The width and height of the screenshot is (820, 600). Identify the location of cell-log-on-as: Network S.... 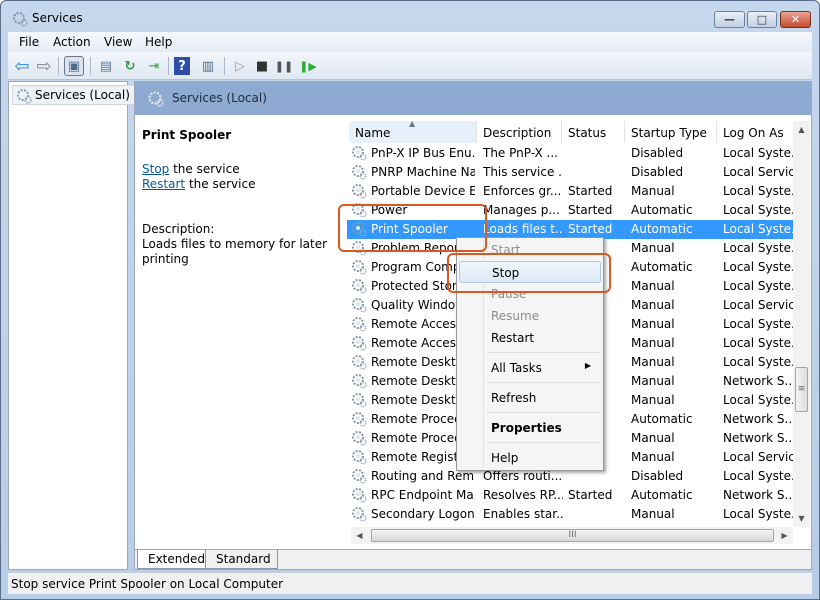
(758, 438).